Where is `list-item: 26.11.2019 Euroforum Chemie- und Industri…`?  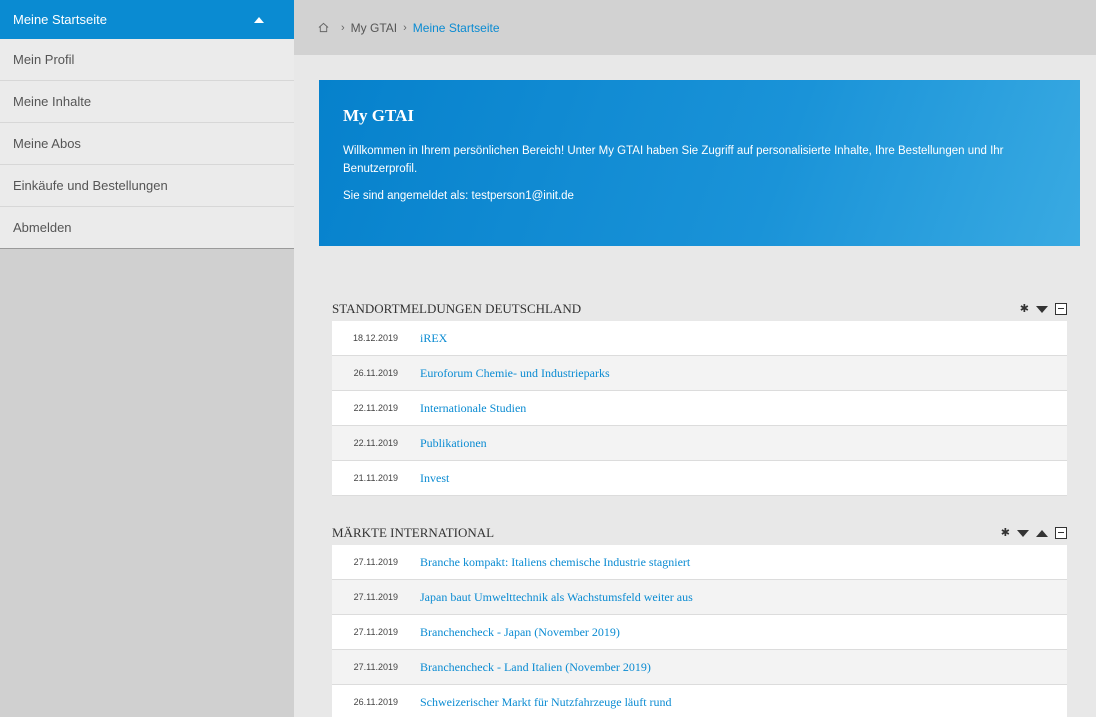 list-item: 26.11.2019 Euroforum Chemie- und Industri… is located at coordinates (699, 373).